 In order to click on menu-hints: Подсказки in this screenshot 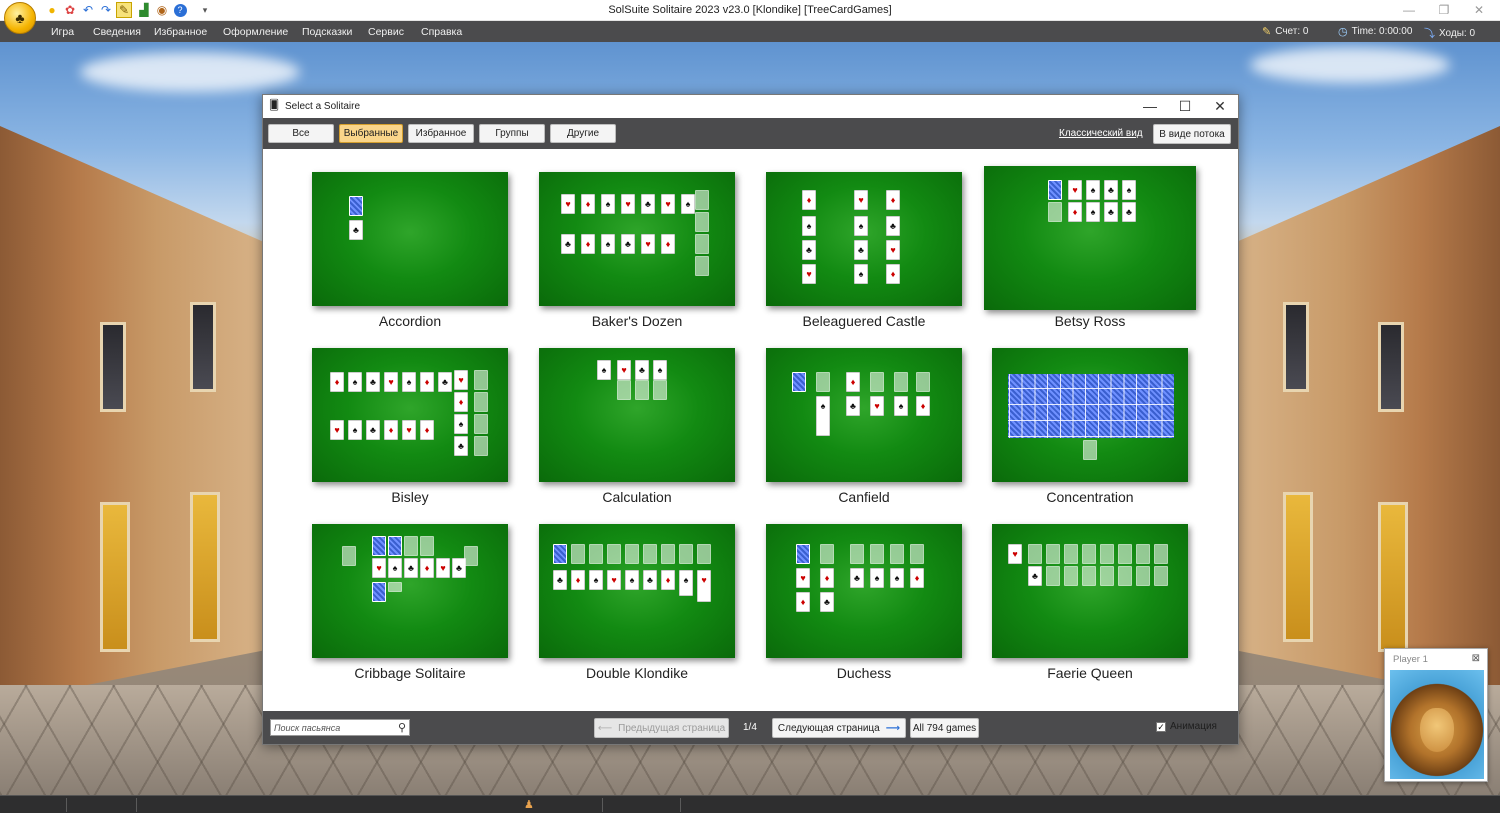, I will do `click(327, 32)`.